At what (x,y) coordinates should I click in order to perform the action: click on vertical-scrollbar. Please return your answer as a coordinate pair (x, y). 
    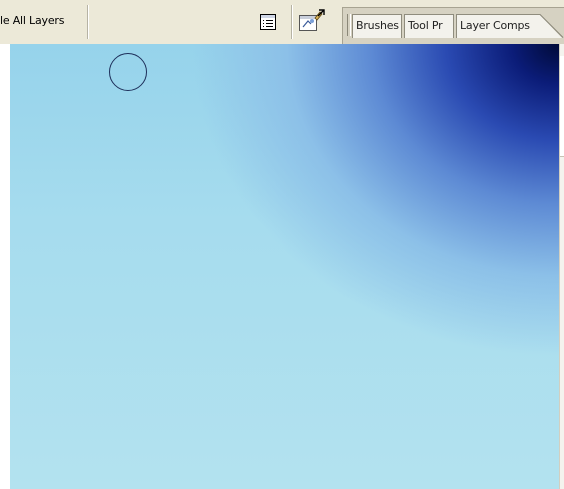
    Looking at the image, I should click on (561, 266).